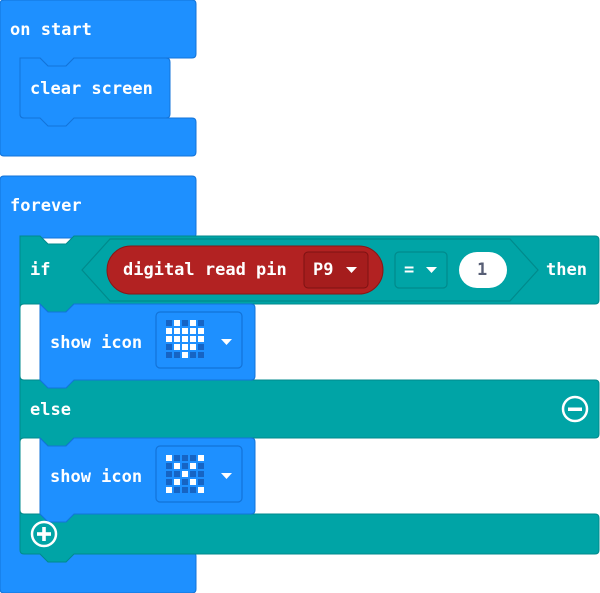 The width and height of the screenshot is (600, 593). I want to click on digital-read-pin-label: digital read pin, so click(205, 270).